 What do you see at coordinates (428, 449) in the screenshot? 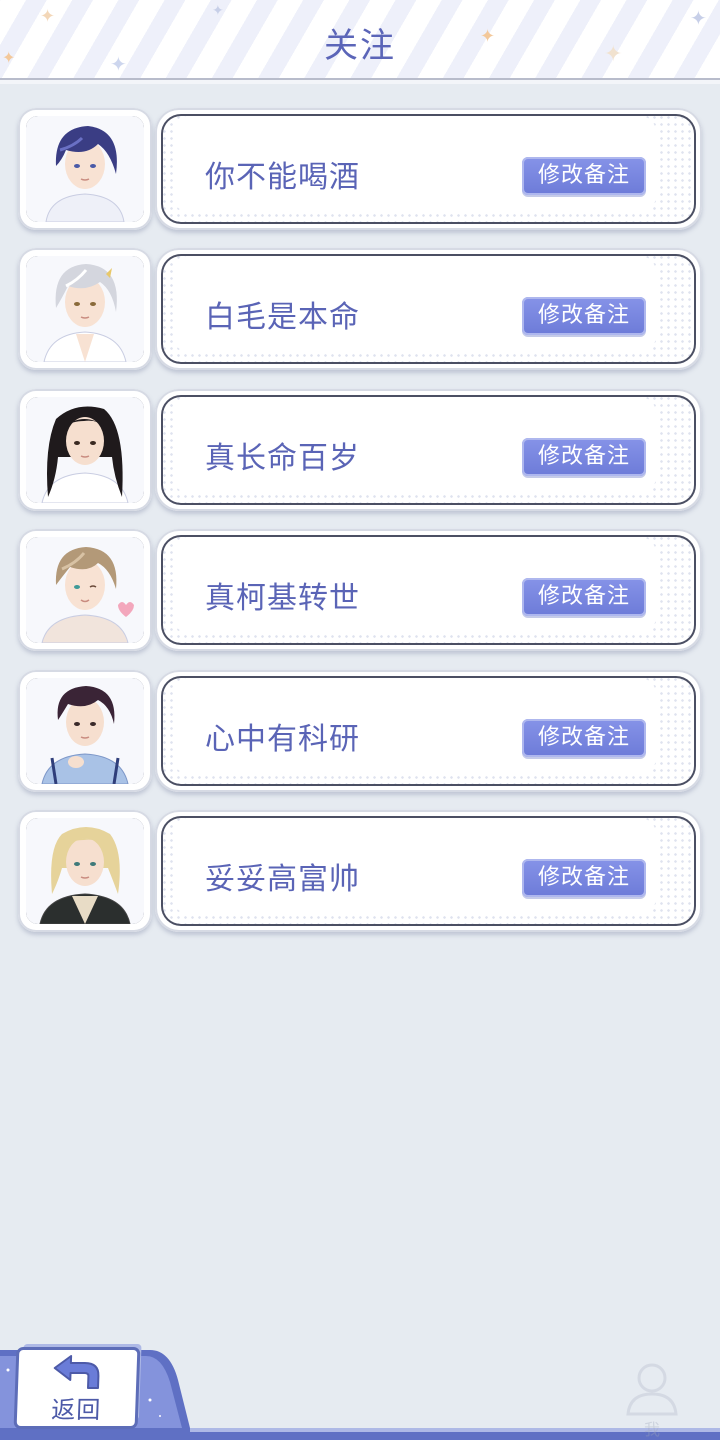
I see `follow-card: 真长命百岁 修改备注` at bounding box center [428, 449].